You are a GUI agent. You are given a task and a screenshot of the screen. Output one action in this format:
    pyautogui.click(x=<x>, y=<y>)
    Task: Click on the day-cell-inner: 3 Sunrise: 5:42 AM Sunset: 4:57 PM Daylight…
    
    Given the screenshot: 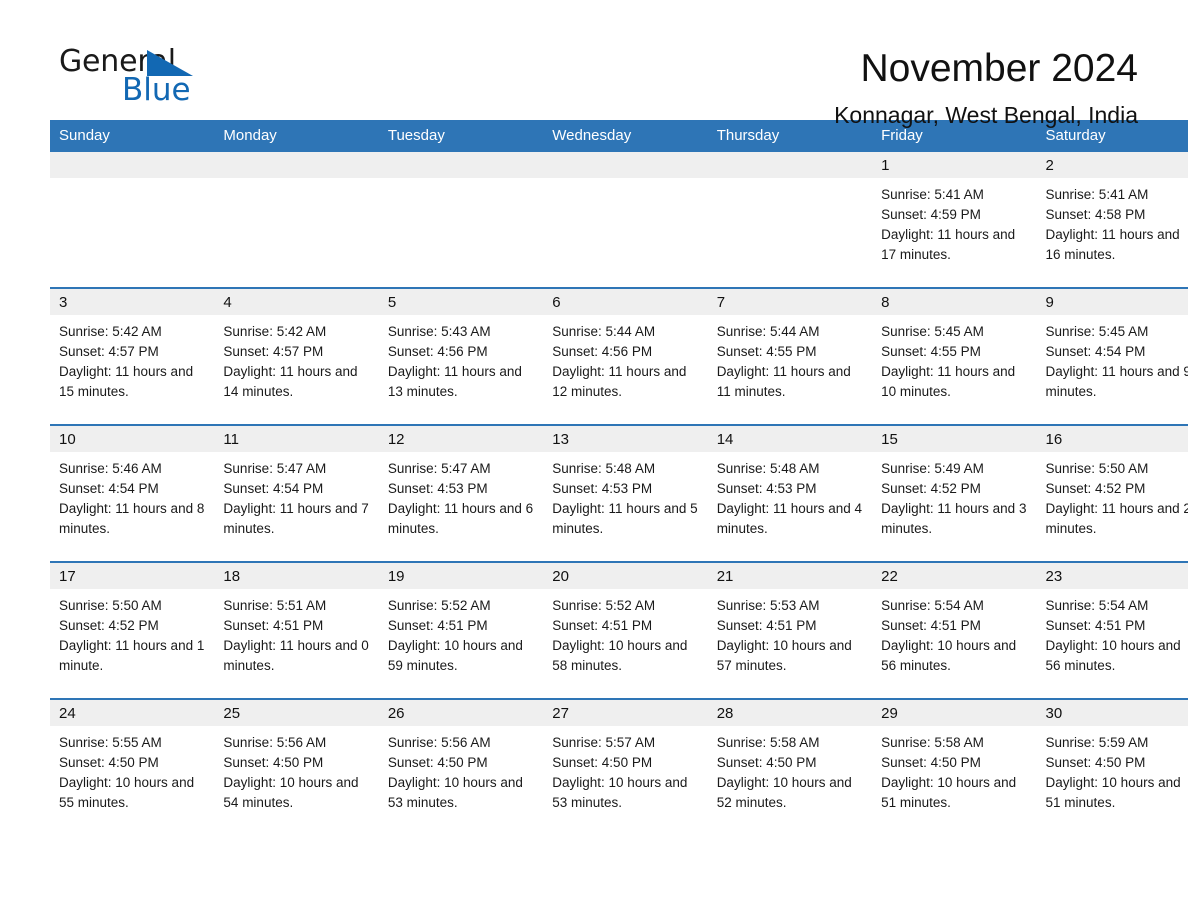 What is the action you would take?
    pyautogui.click(x=132, y=355)
    